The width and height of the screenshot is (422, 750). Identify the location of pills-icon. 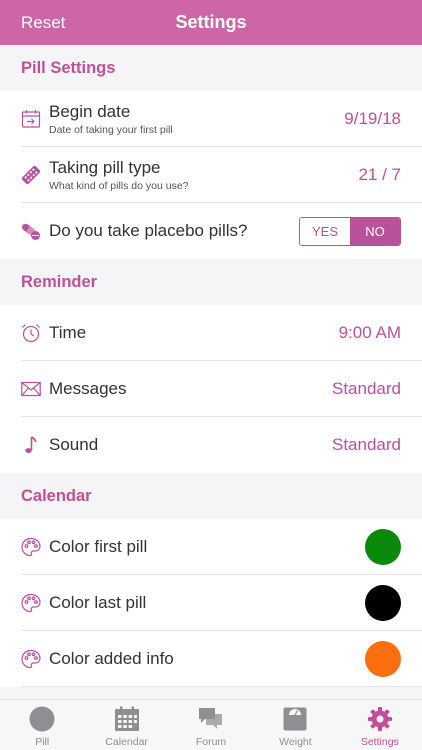
(31, 231).